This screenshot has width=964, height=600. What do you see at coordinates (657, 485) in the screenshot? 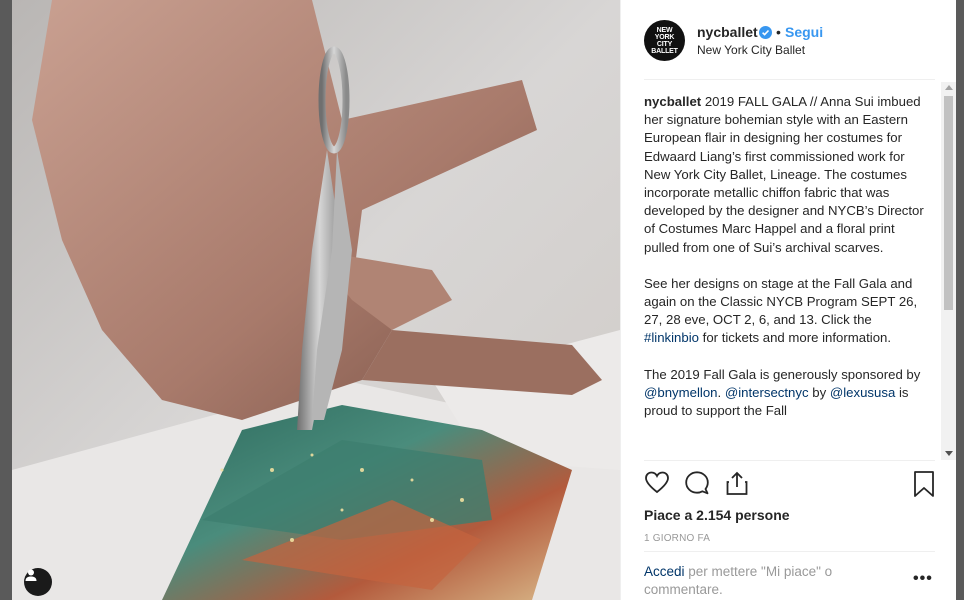
I see `heart-icon` at bounding box center [657, 485].